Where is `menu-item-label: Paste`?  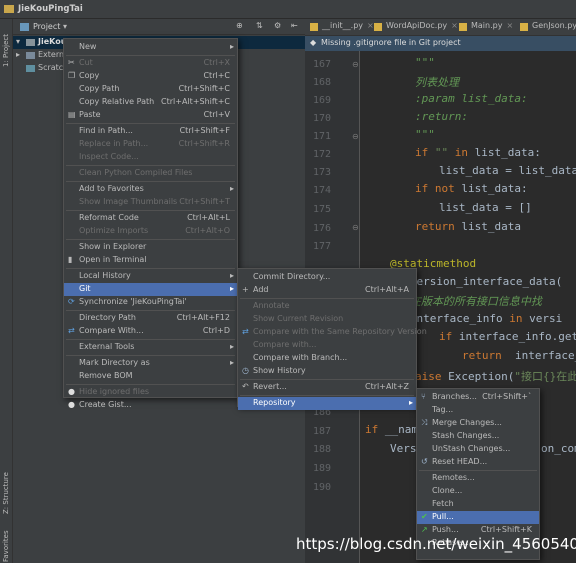 menu-item-label: Paste is located at coordinates (90, 114).